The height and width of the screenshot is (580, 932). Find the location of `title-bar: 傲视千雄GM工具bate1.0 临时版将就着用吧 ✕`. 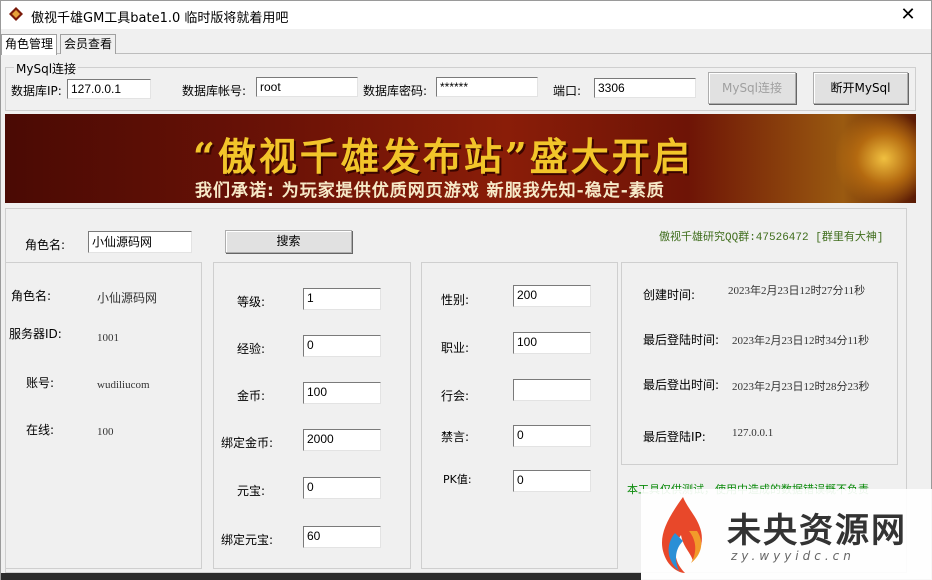

title-bar: 傲视千雄GM工具bate1.0 临时版将就着用吧 ✕ is located at coordinates (466, 15).